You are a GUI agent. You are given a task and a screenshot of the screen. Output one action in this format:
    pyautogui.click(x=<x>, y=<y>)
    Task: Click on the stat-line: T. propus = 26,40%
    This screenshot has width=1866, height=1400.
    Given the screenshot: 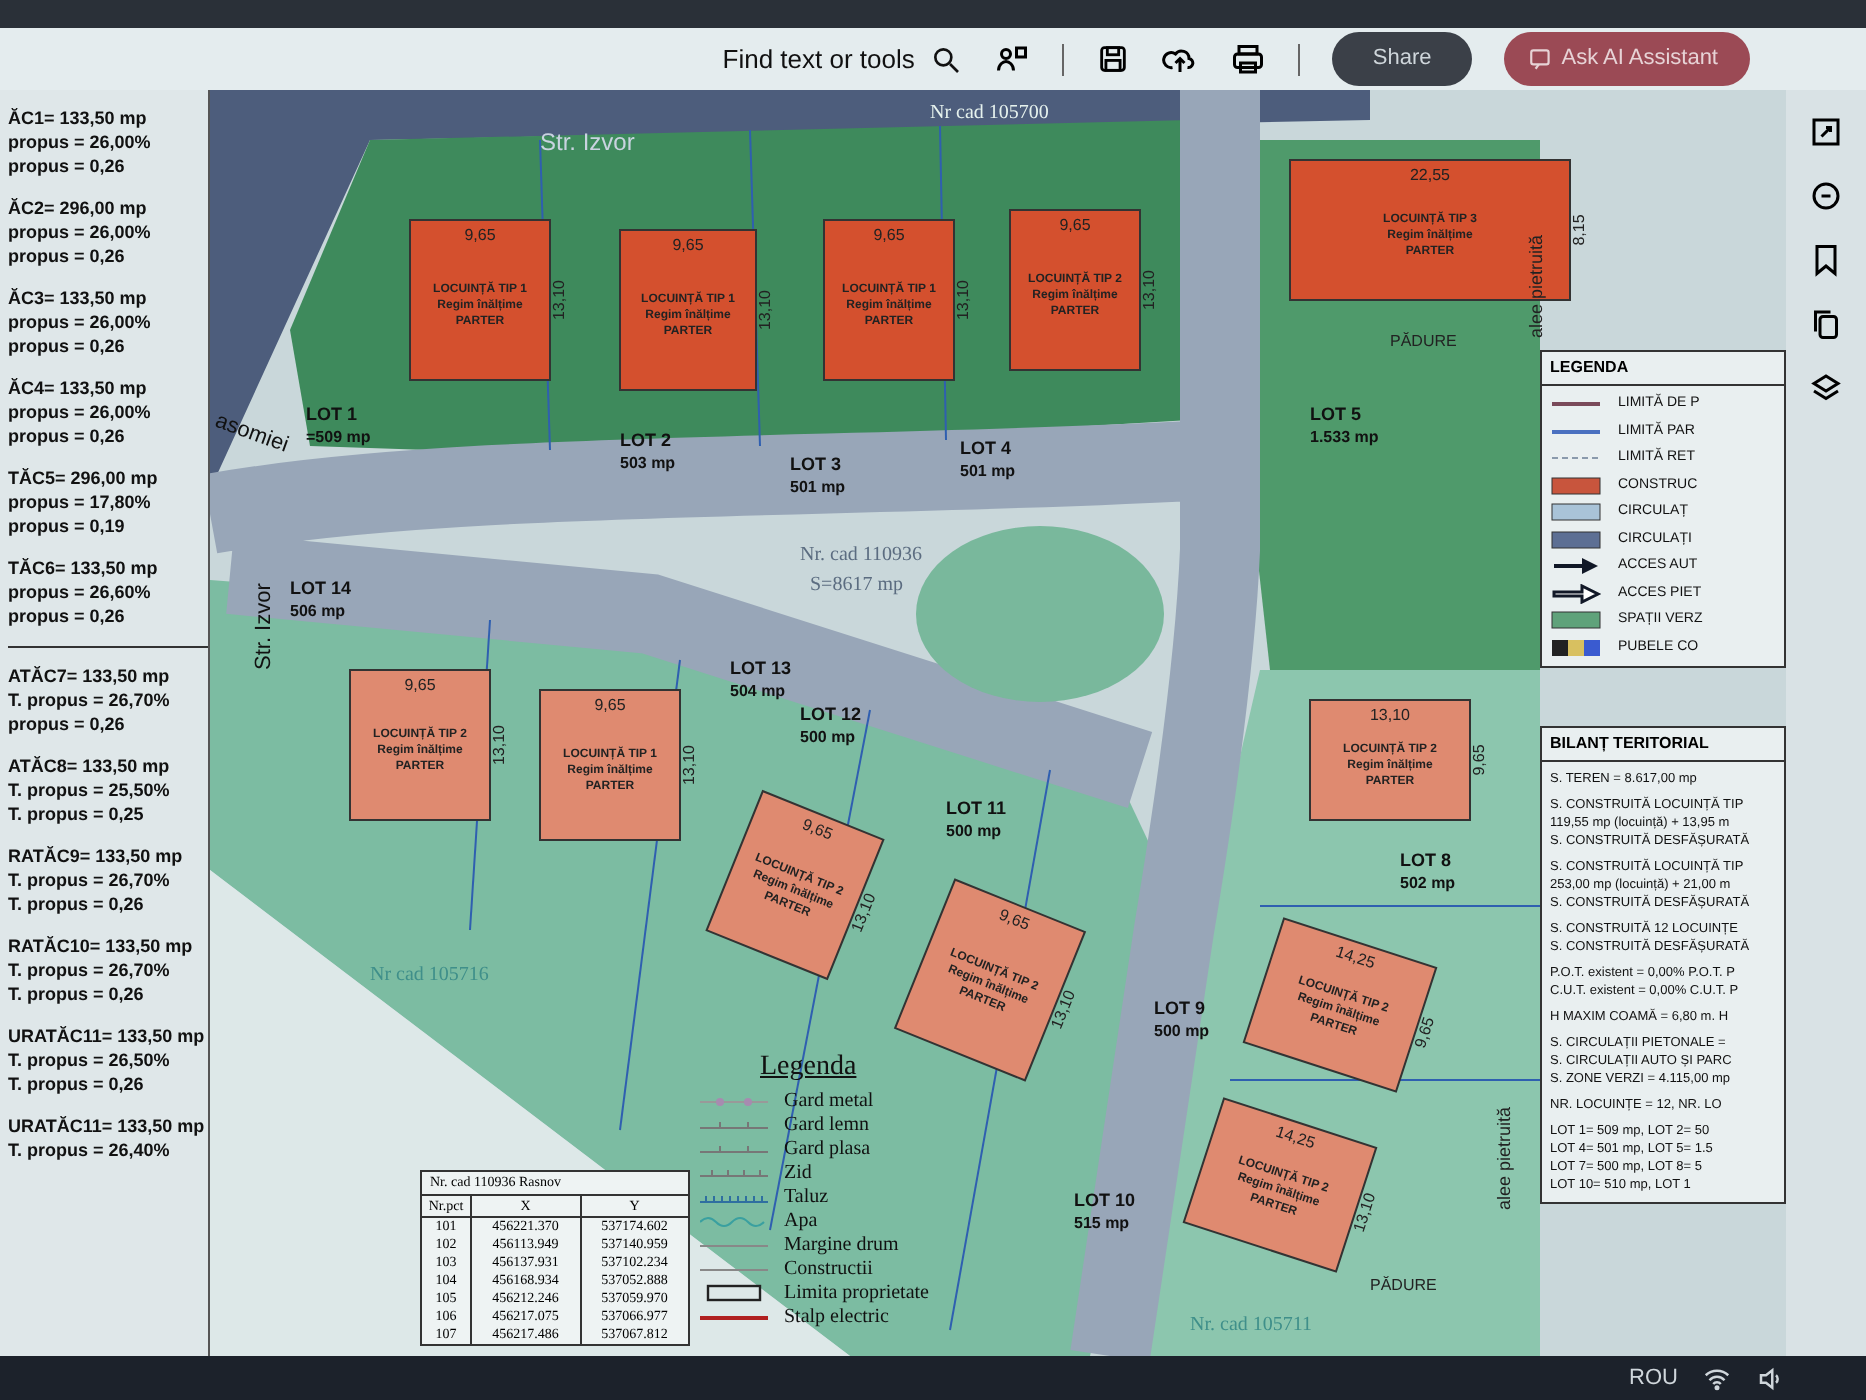 What is the action you would take?
    pyautogui.click(x=90, y=1150)
    